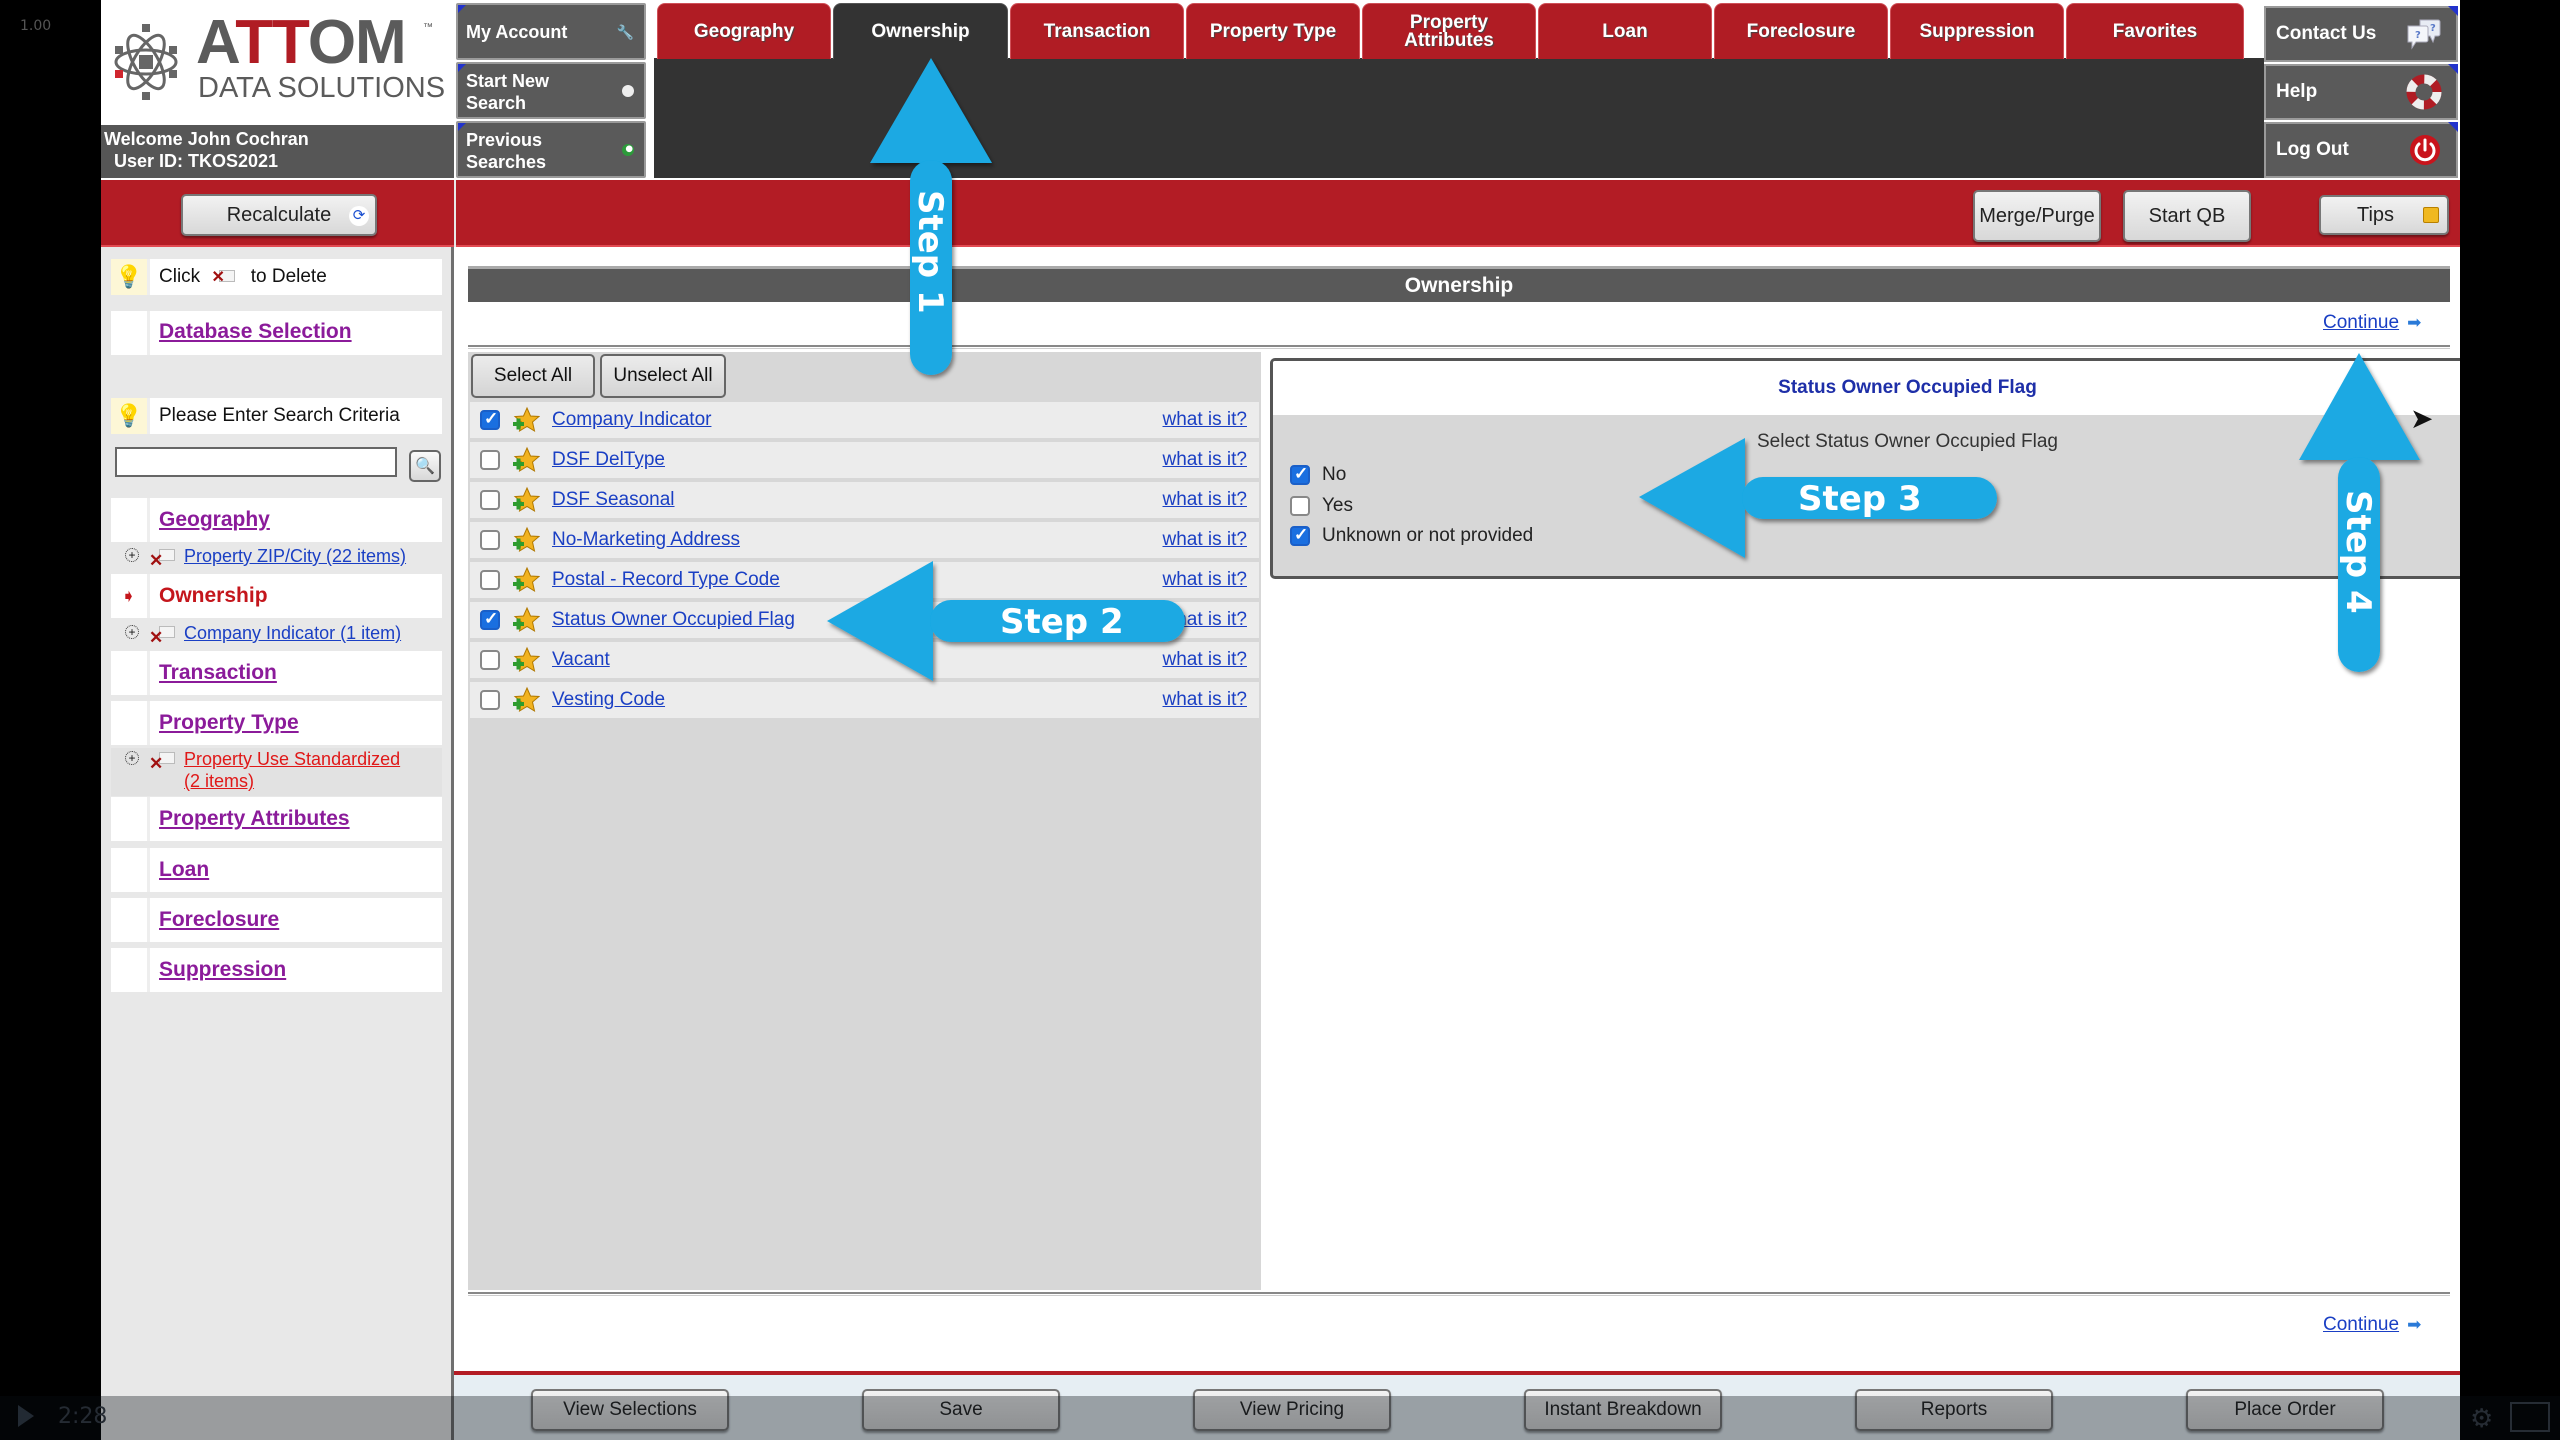 The height and width of the screenshot is (1440, 2560). I want to click on field-name-link: Status Owner Occupied Flag, so click(673, 620).